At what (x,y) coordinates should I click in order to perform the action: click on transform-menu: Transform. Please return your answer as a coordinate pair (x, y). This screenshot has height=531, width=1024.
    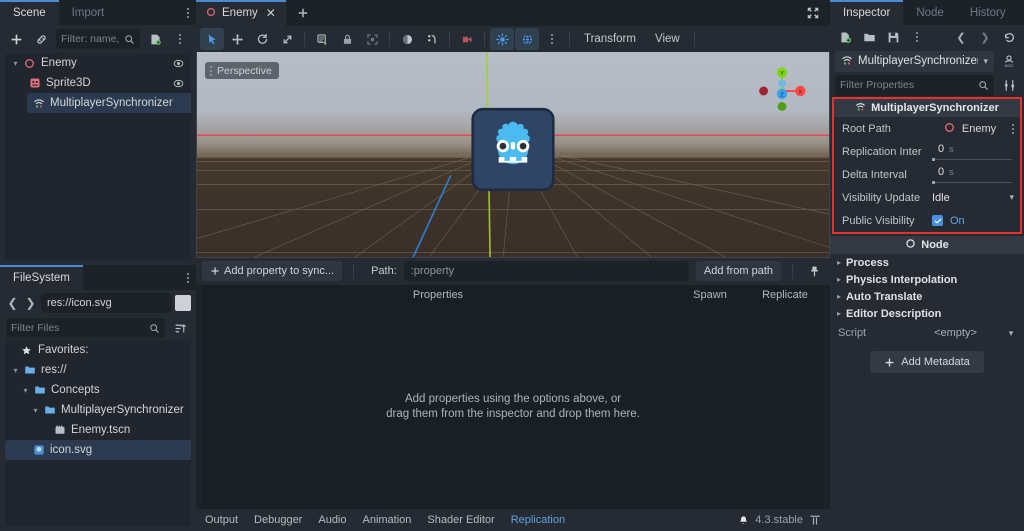
    Looking at the image, I should click on (610, 39).